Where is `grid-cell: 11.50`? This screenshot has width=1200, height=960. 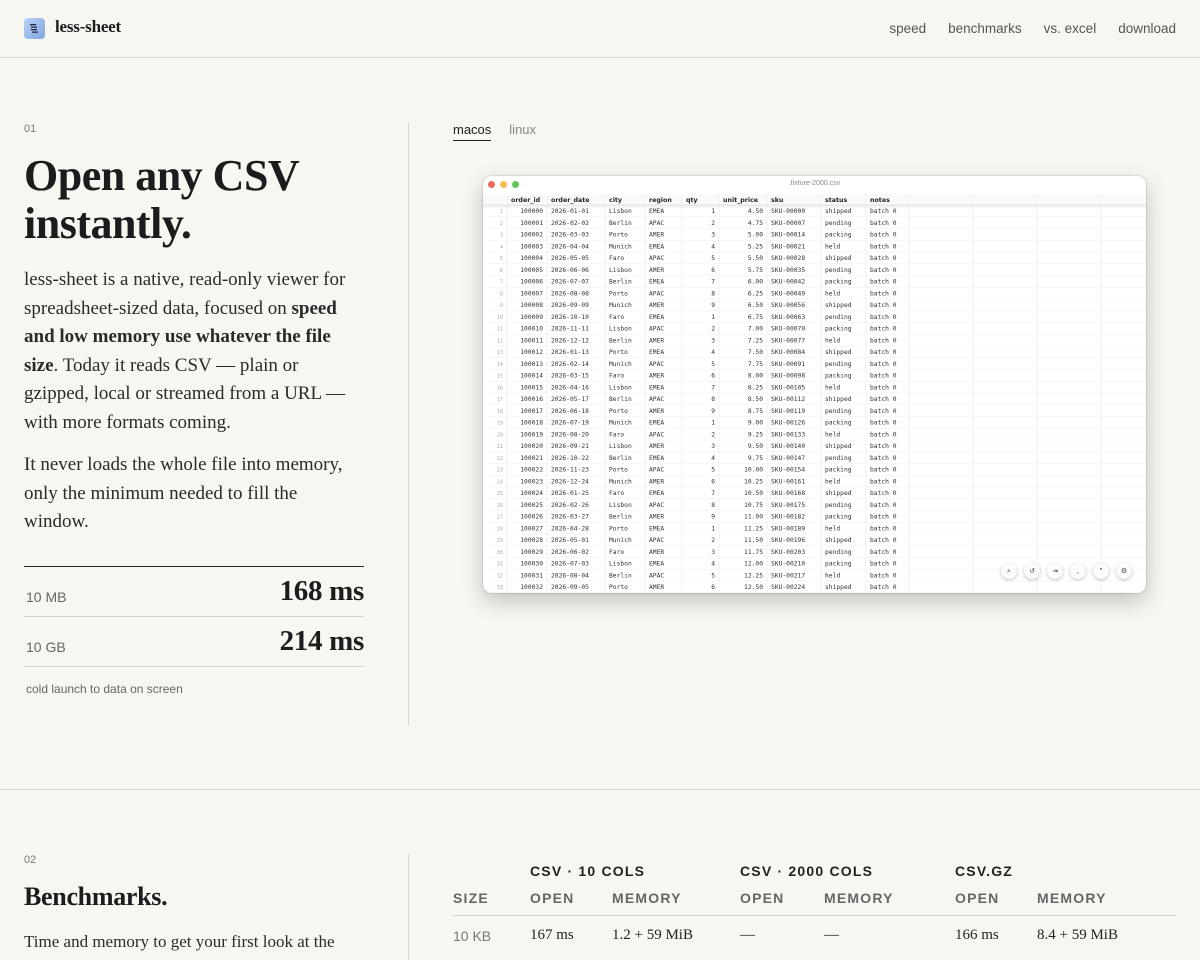 grid-cell: 11.50 is located at coordinates (753, 540).